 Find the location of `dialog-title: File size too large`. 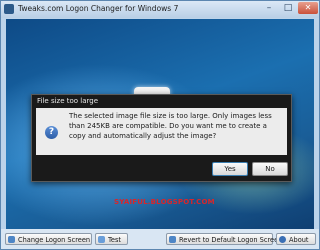

dialog-title: File size too large is located at coordinates (68, 101).